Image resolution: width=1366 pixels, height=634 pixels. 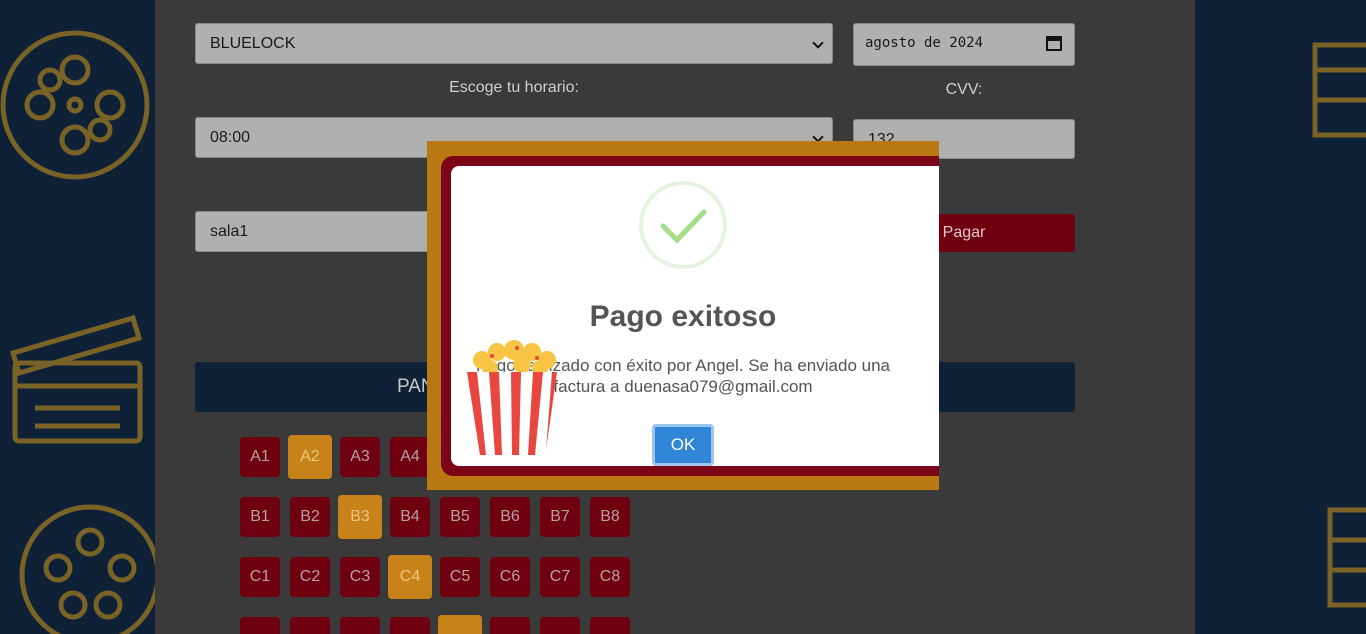 I want to click on seat-d8, so click(x=610, y=625).